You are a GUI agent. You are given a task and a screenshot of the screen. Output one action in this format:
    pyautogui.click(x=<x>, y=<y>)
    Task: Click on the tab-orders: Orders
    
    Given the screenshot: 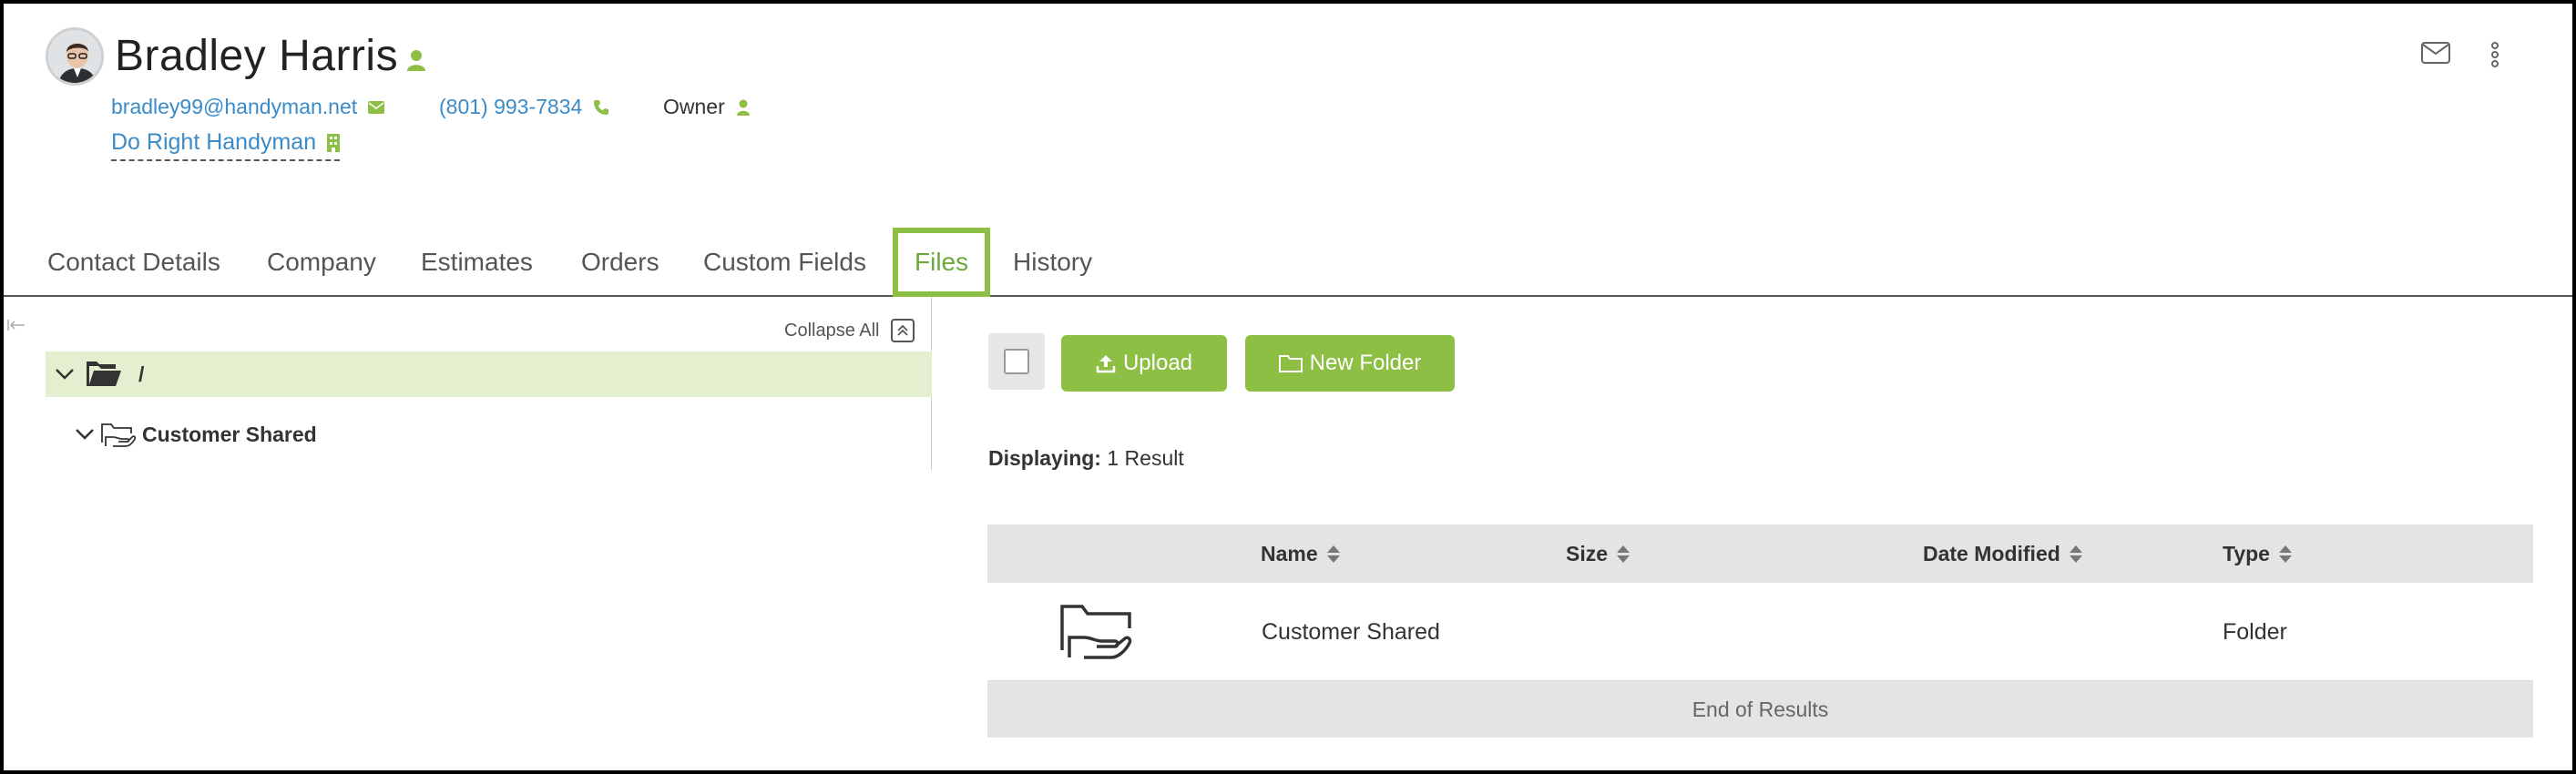 What is the action you would take?
    pyautogui.click(x=620, y=262)
    